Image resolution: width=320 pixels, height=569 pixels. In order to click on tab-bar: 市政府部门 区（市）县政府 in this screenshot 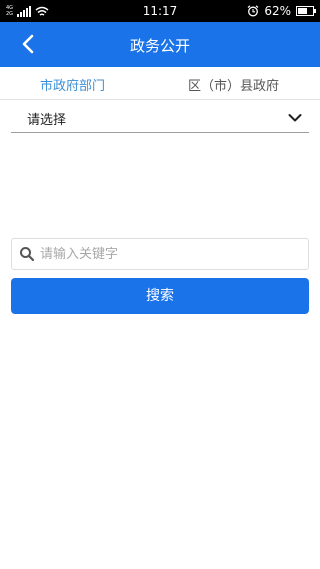, I will do `click(160, 83)`.